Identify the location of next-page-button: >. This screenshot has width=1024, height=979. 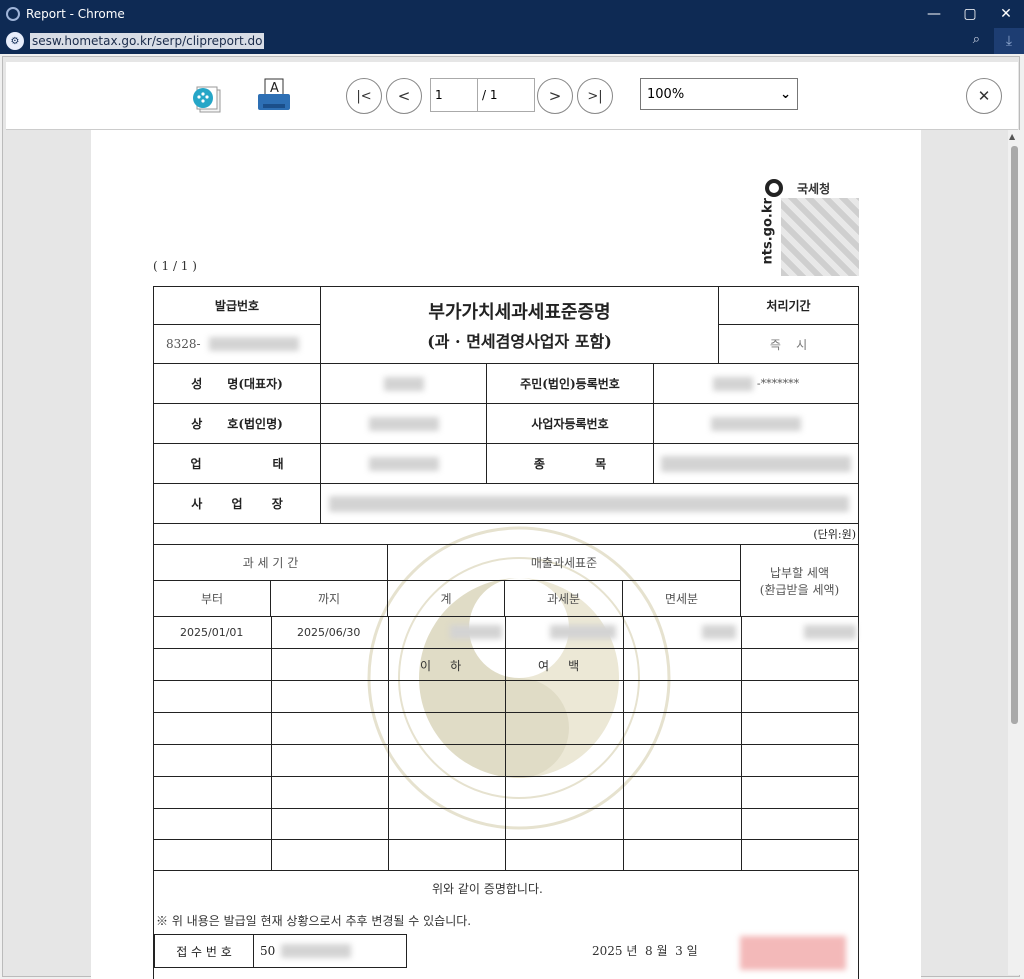
(555, 96).